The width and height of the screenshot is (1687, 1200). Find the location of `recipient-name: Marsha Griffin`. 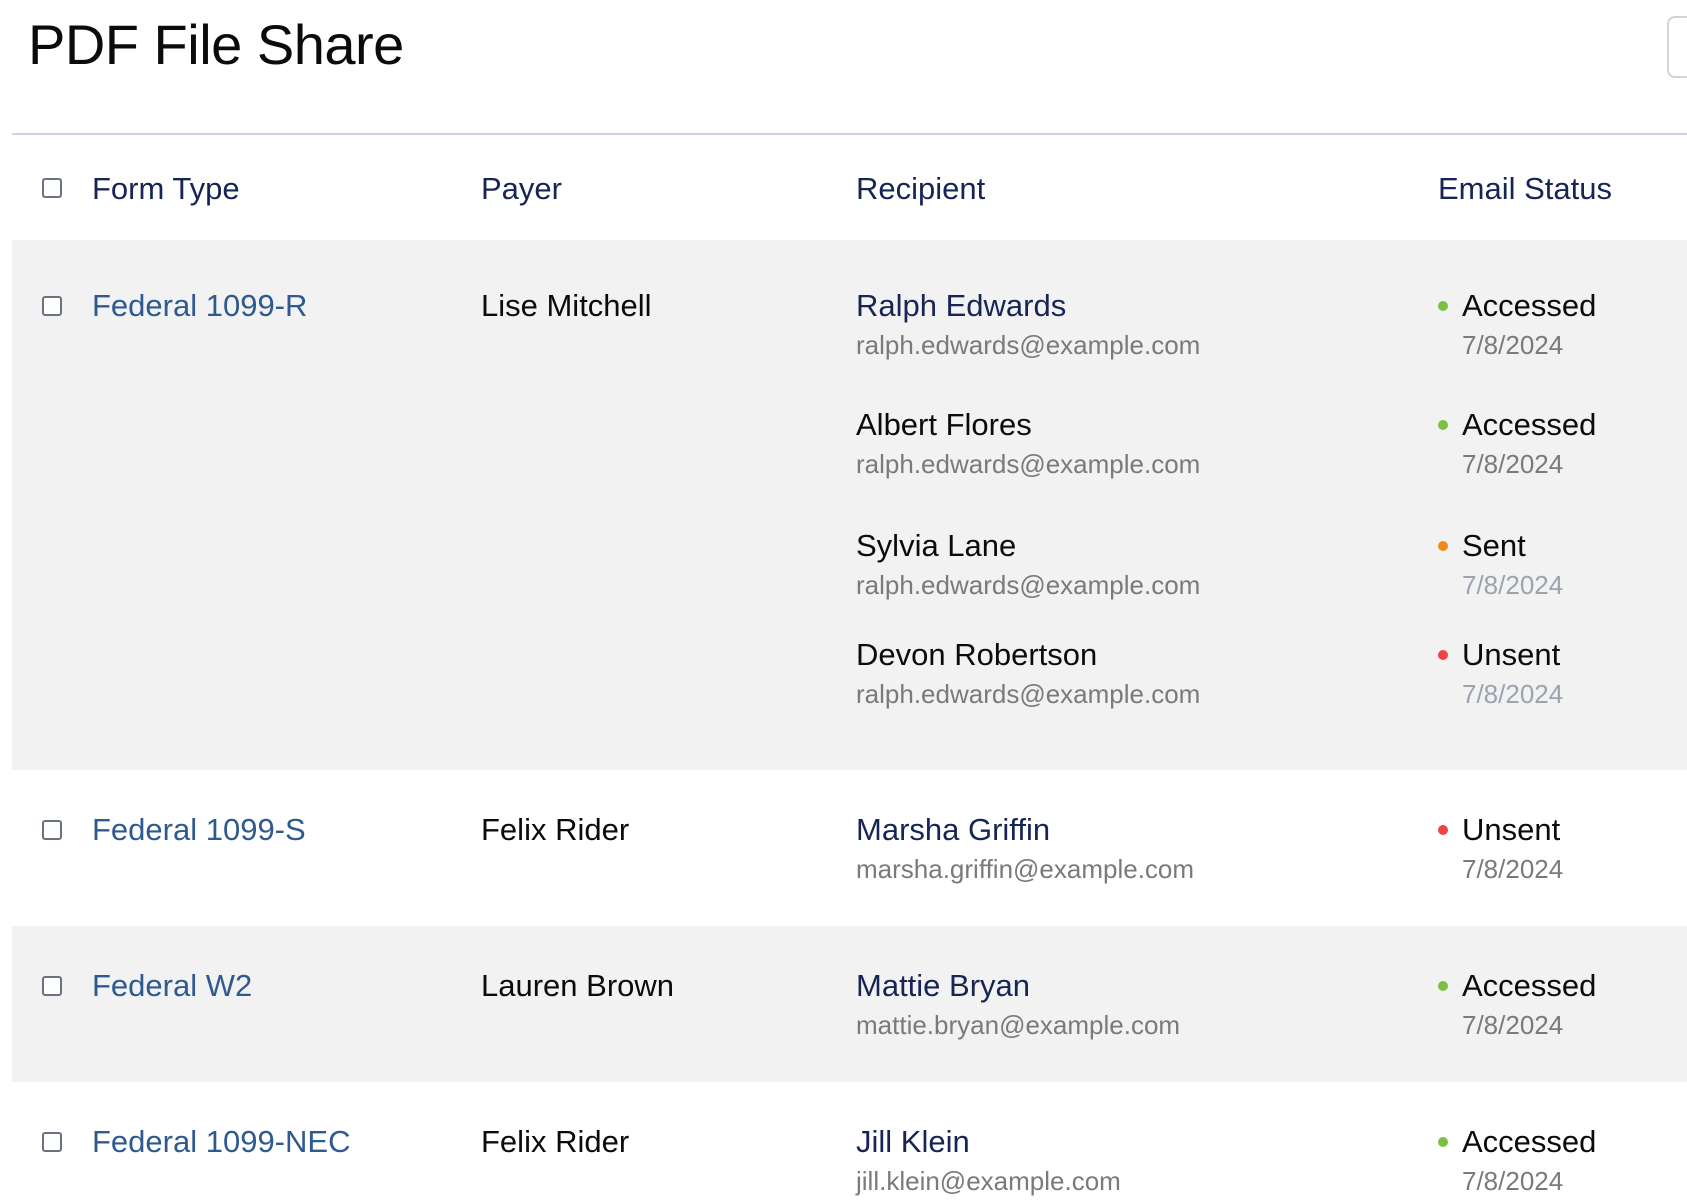

recipient-name: Marsha Griffin is located at coordinates (953, 829).